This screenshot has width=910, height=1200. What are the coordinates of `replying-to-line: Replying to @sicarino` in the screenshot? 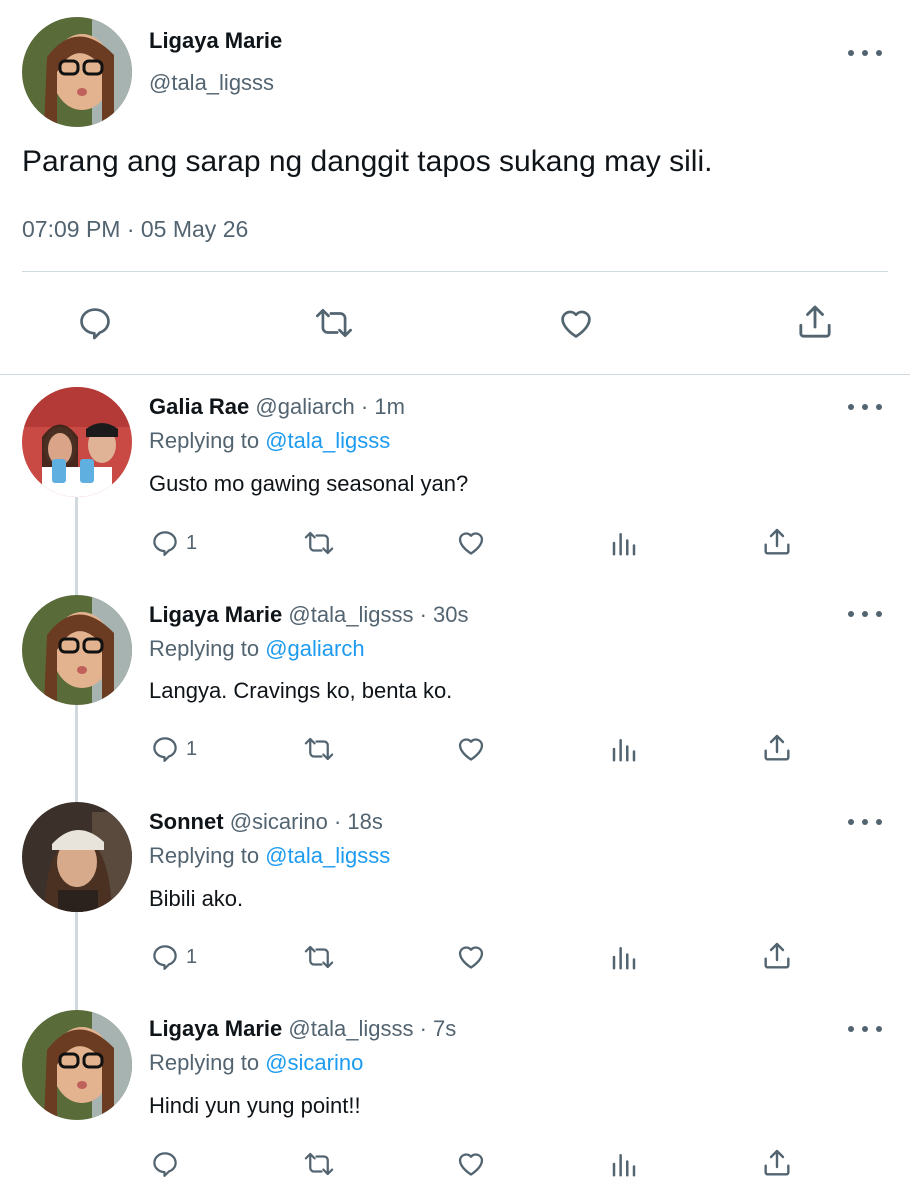 It's located at (256, 1063).